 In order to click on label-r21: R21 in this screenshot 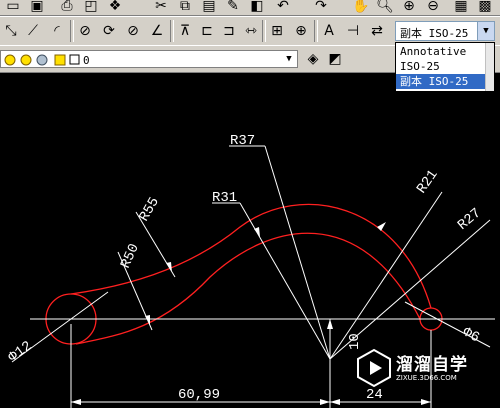, I will do `click(428, 182)`.